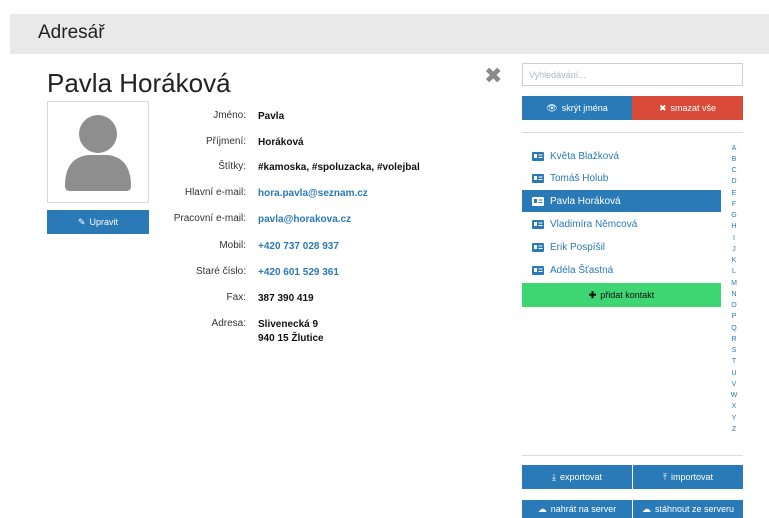 This screenshot has height=518, width=769. What do you see at coordinates (542, 508) in the screenshot?
I see `cloud-upload-icon: ☁` at bounding box center [542, 508].